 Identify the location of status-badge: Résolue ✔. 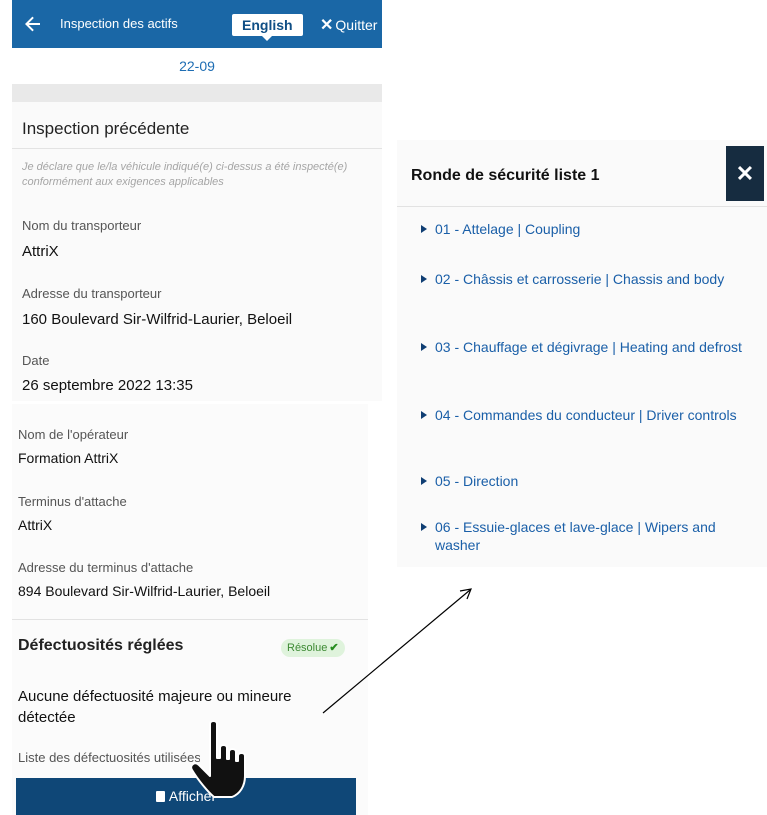
(313, 648).